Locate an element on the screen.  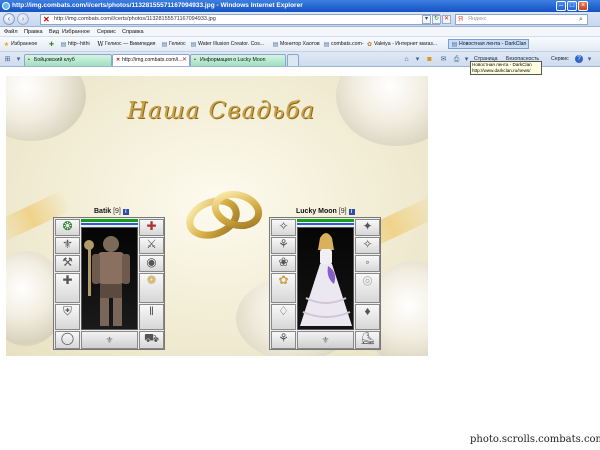
belt-slot: ◯ is located at coordinates (67, 340).